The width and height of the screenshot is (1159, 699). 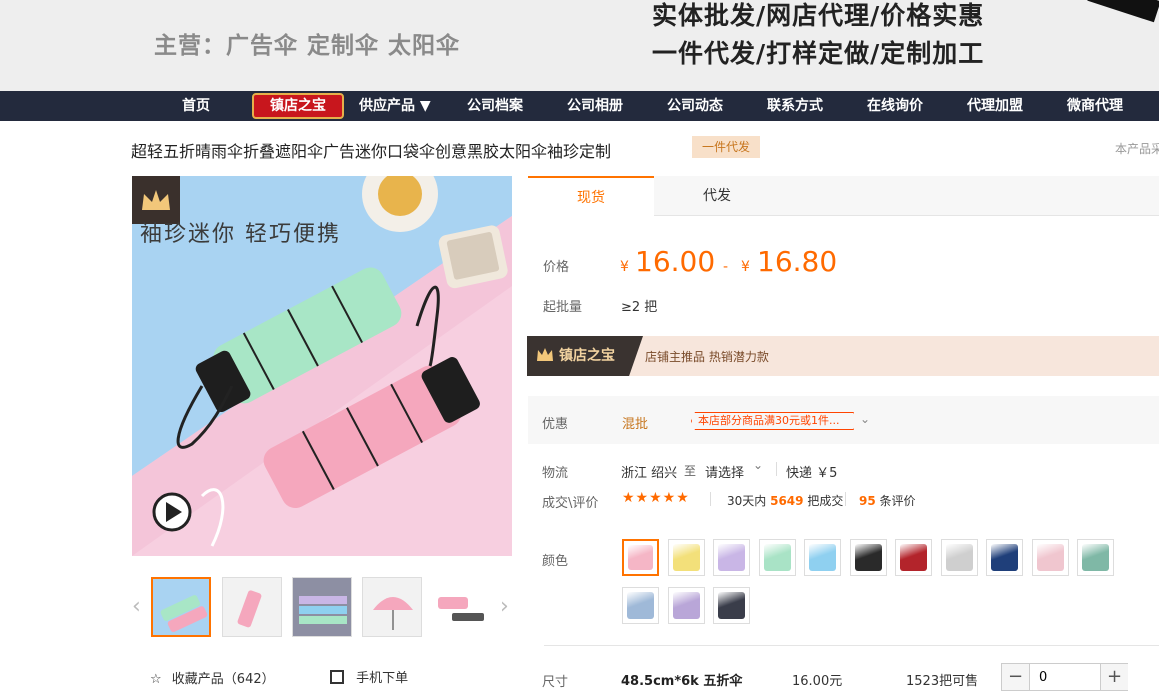 What do you see at coordinates (724, 471) in the screenshot?
I see `destination-select: 请选择` at bounding box center [724, 471].